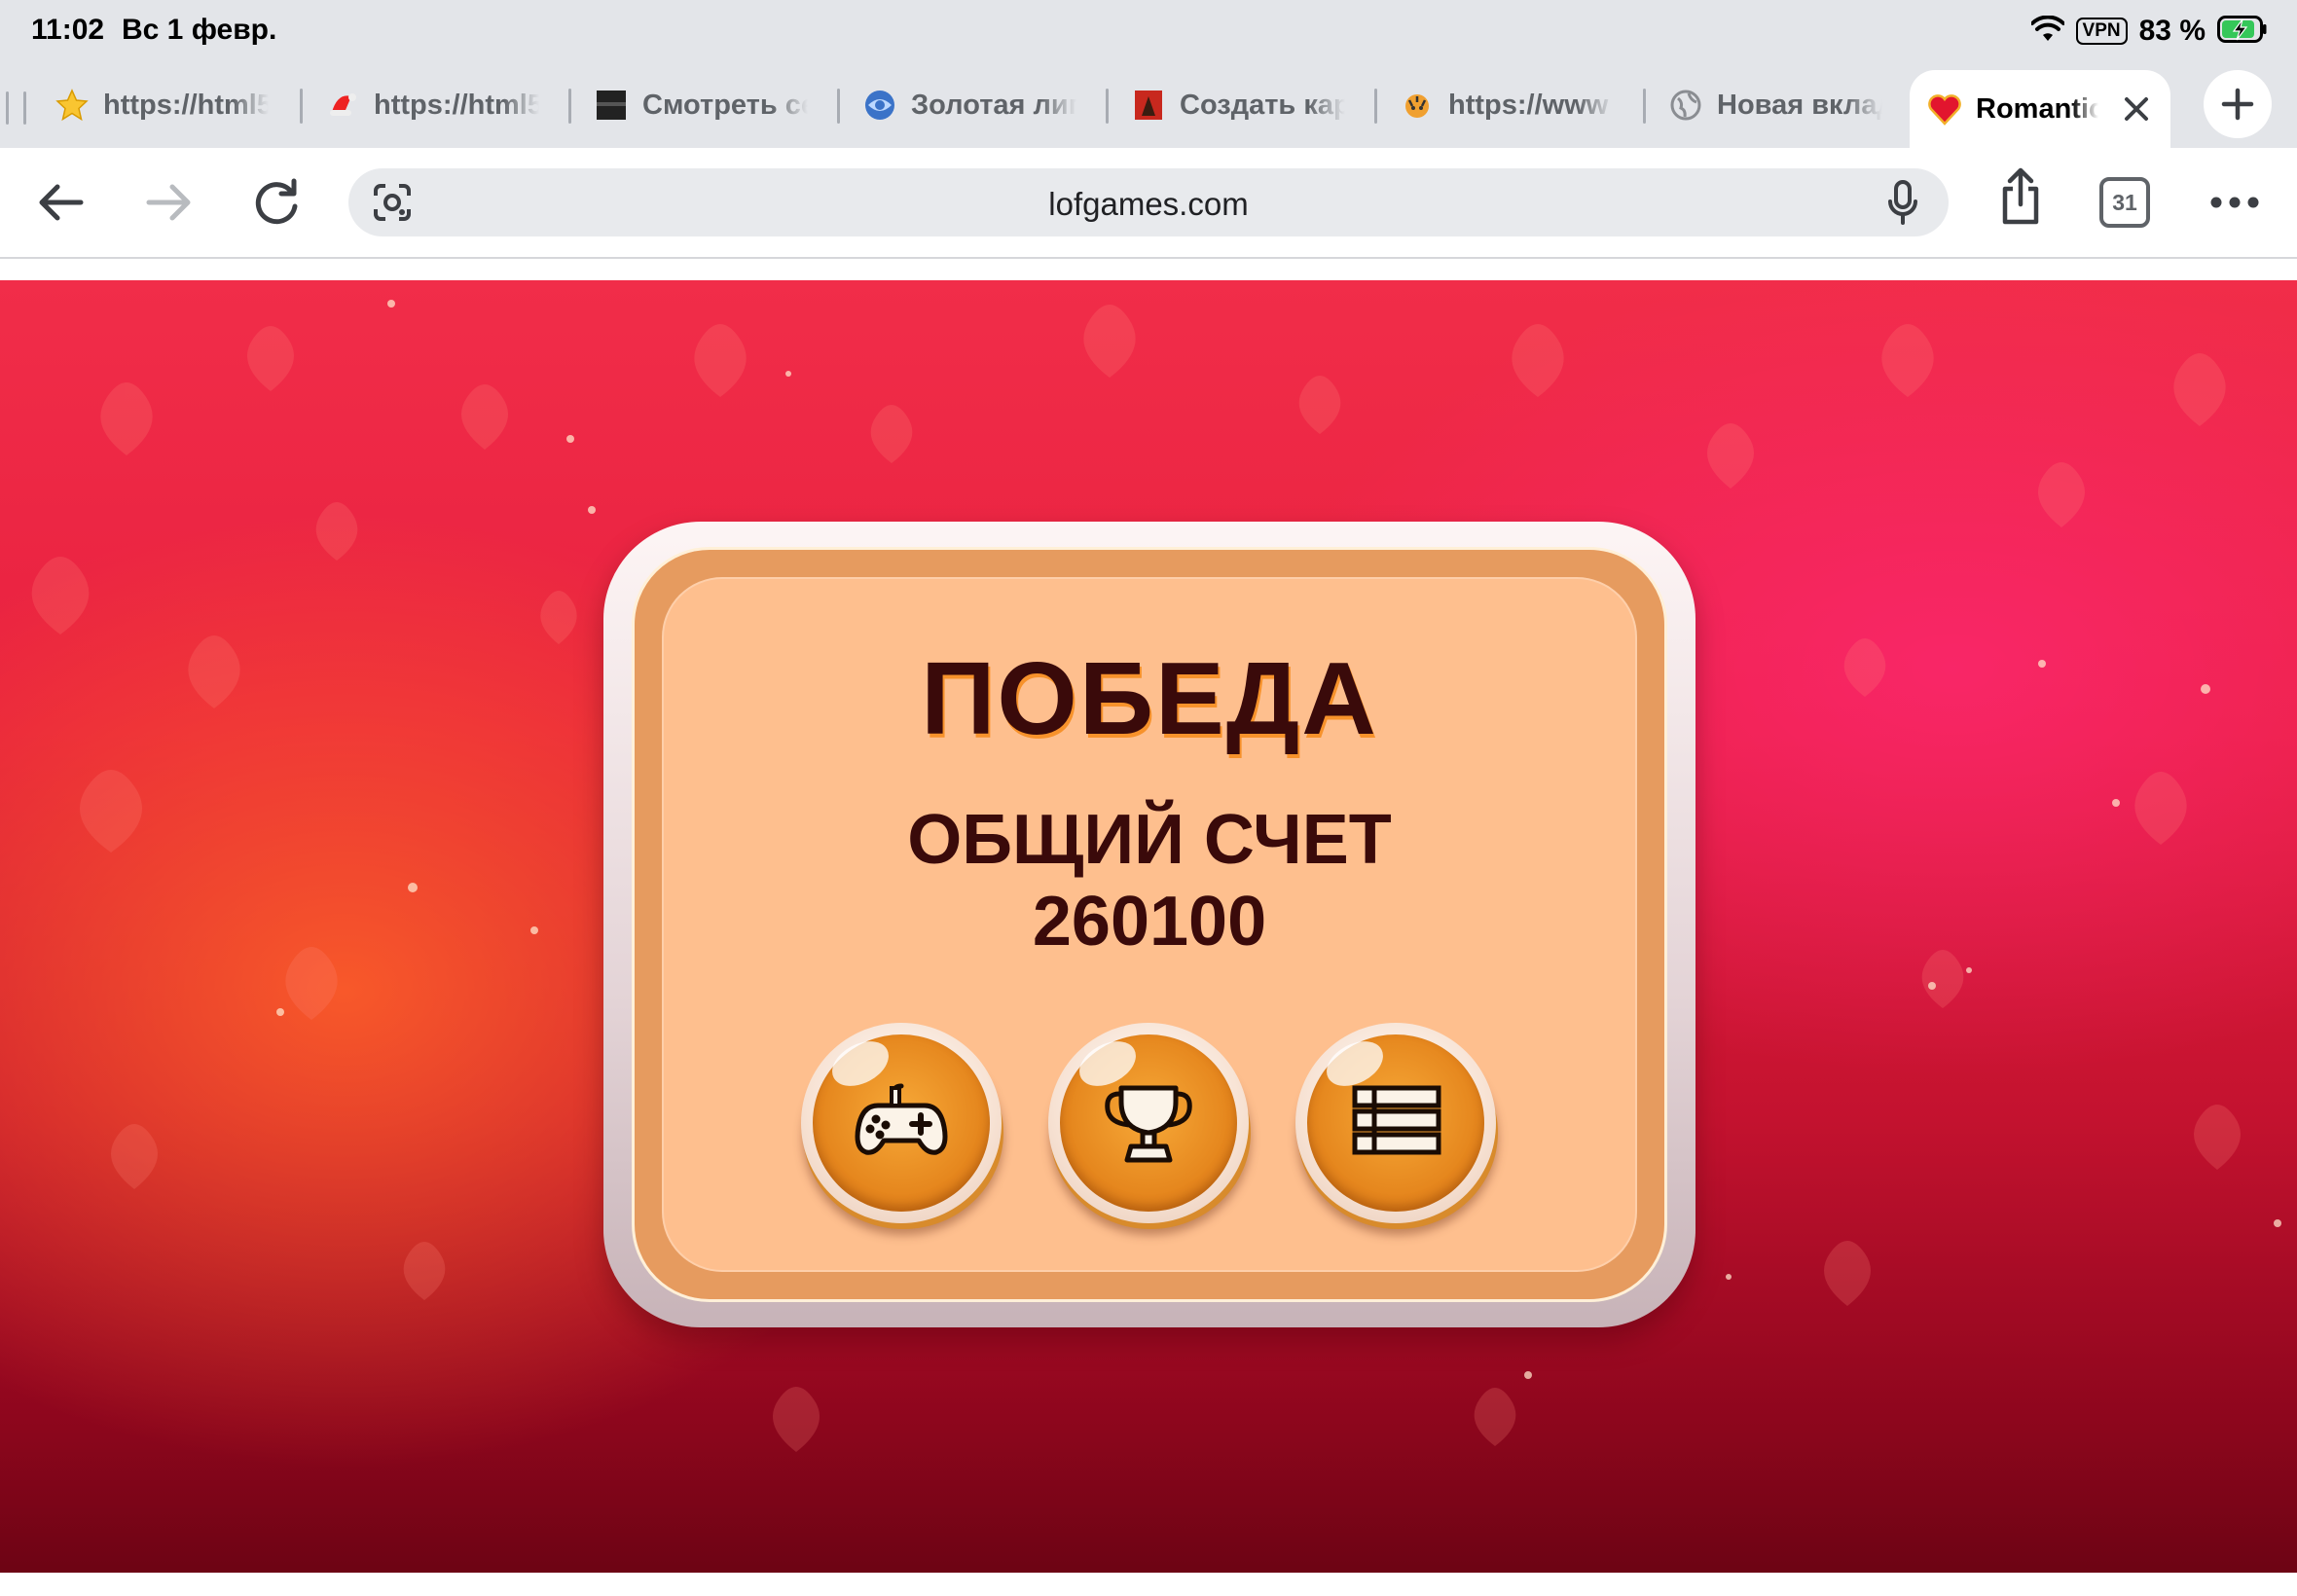 This screenshot has height=1596, width=2297. Describe the element at coordinates (1528, 105) in the screenshot. I see `tab-title: https://www` at that location.